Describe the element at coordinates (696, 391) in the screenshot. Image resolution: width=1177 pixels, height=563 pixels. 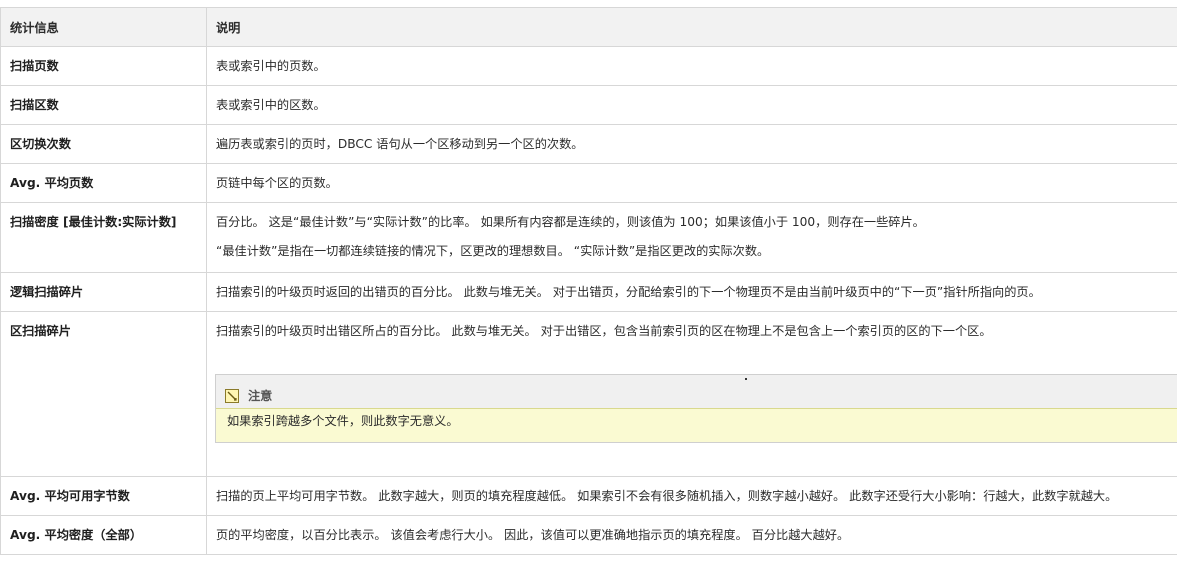
I see `note-header: 注意` at that location.